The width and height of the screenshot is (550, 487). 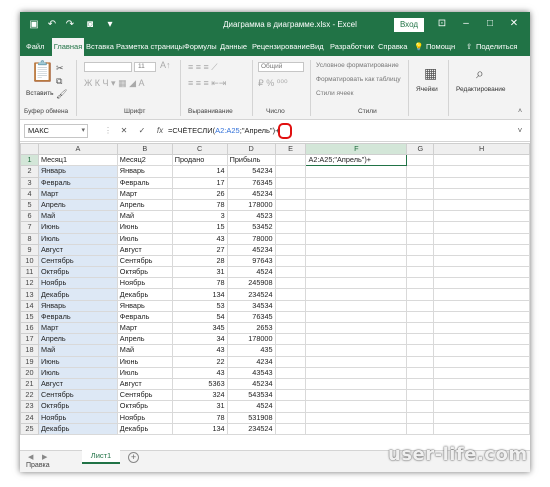 I want to click on tab-home: Главная, so click(x=68, y=47).